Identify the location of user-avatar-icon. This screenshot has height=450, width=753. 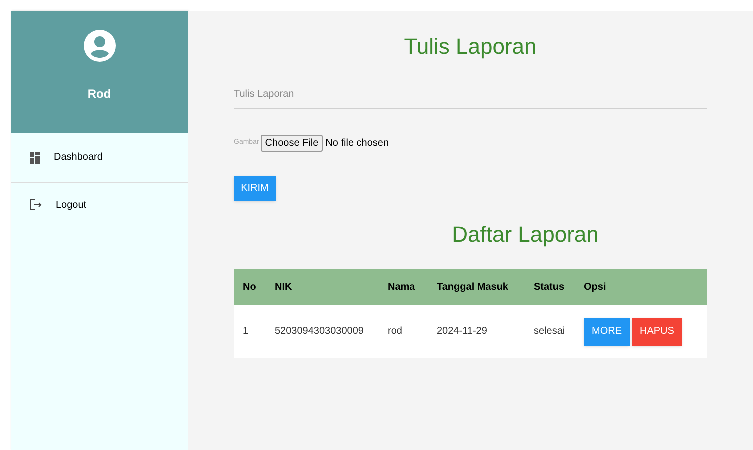
(99, 46).